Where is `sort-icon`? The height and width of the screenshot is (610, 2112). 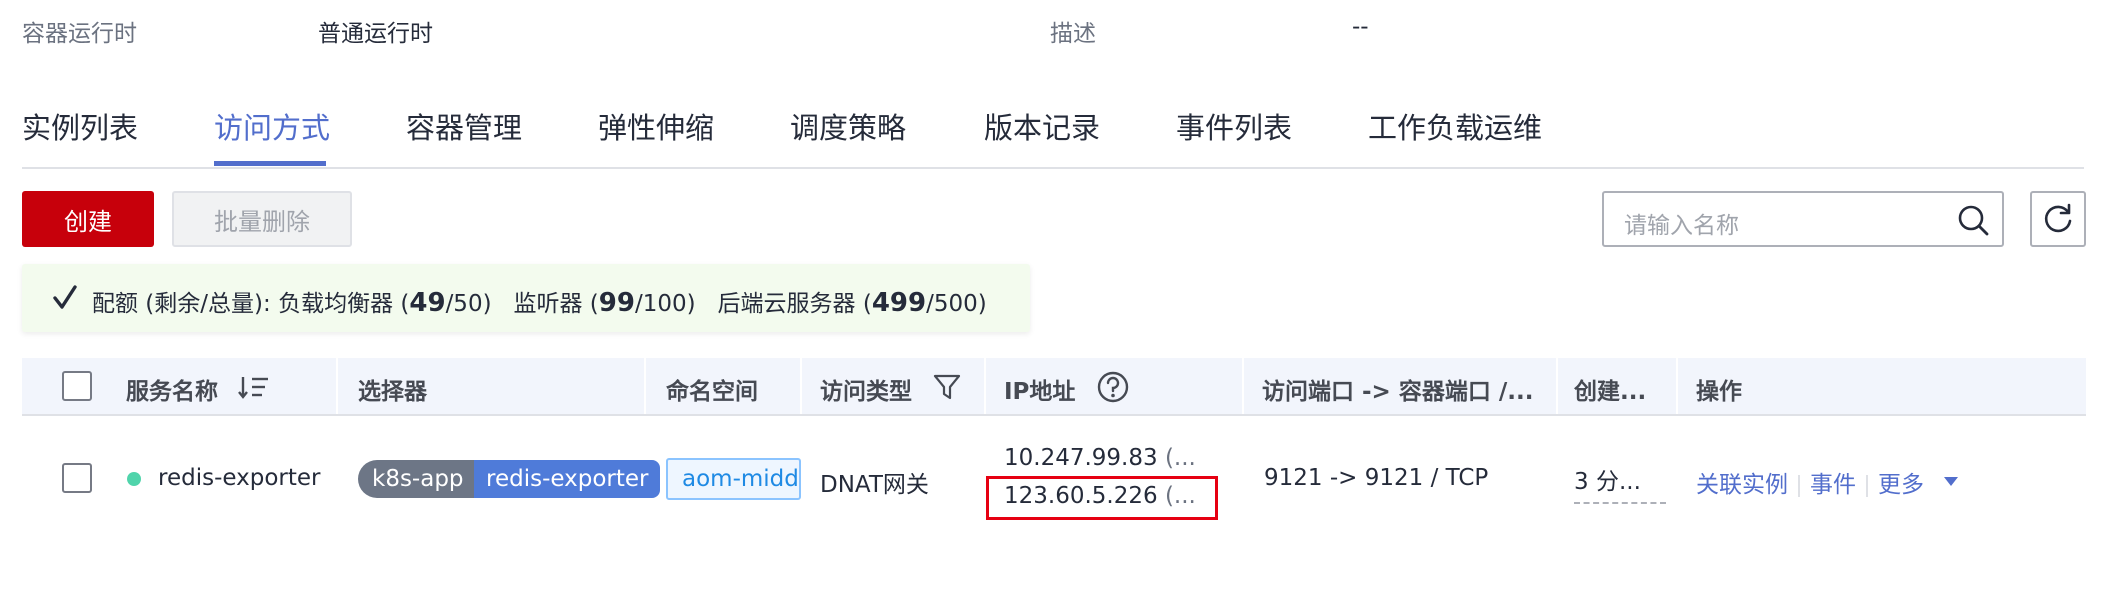
sort-icon is located at coordinates (254, 387).